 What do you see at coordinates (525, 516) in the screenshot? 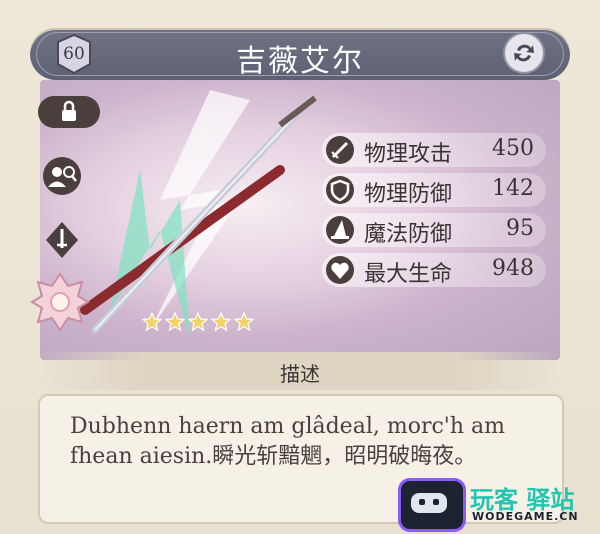
I see `watermark-text-en: WODEGAME.CN` at bounding box center [525, 516].